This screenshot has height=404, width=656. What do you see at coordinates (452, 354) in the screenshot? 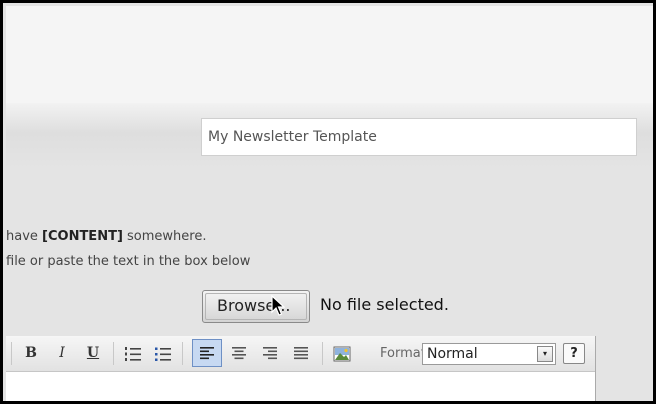
I see `format-select-value: Normal` at bounding box center [452, 354].